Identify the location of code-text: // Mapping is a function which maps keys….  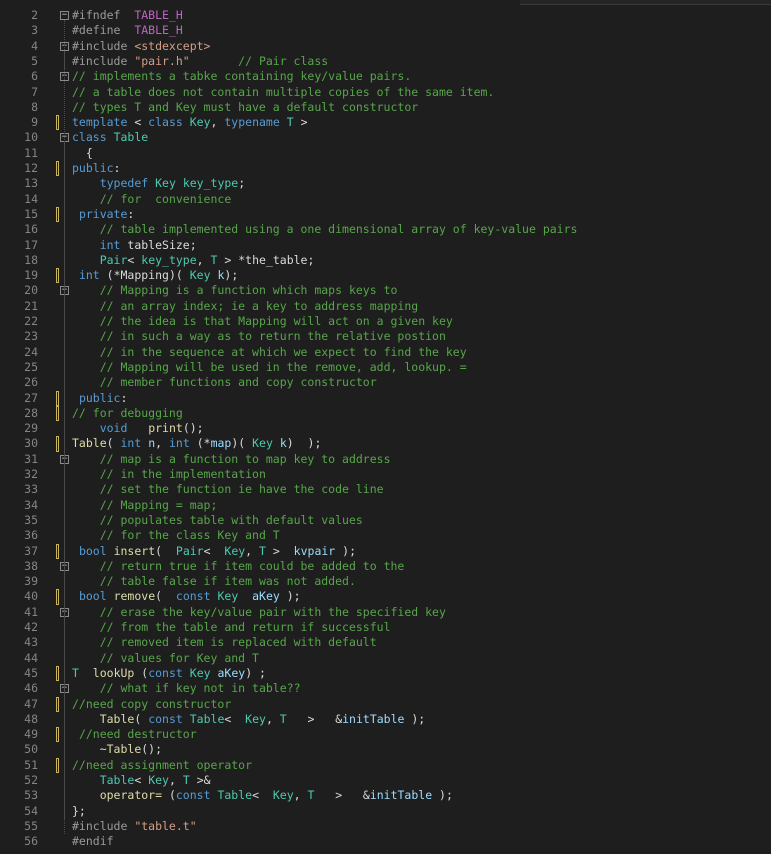
(235, 290).